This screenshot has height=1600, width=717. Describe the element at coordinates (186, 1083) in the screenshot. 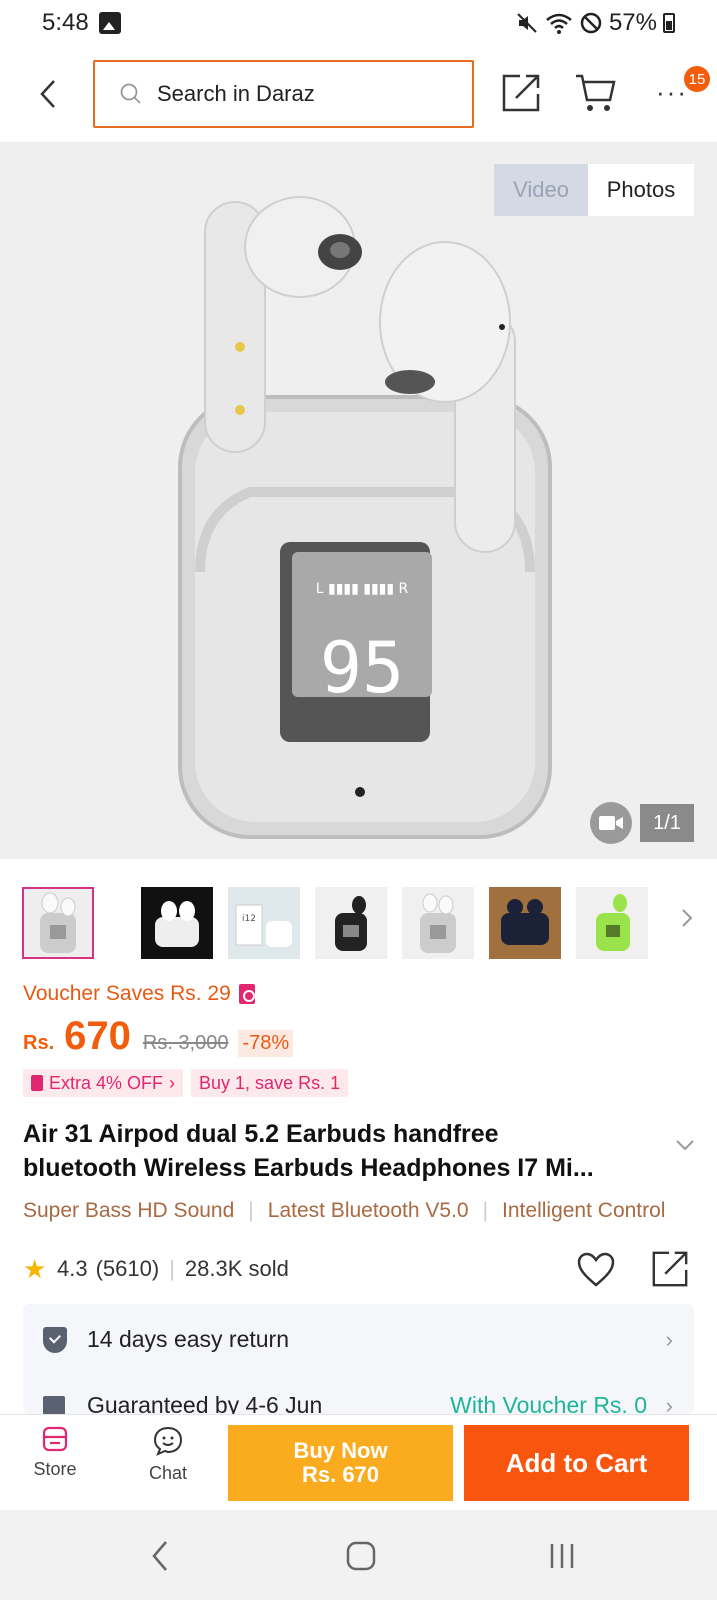

I see `promo-row: Extra 4% OFF › Buy 1, save Rs. 1` at that location.